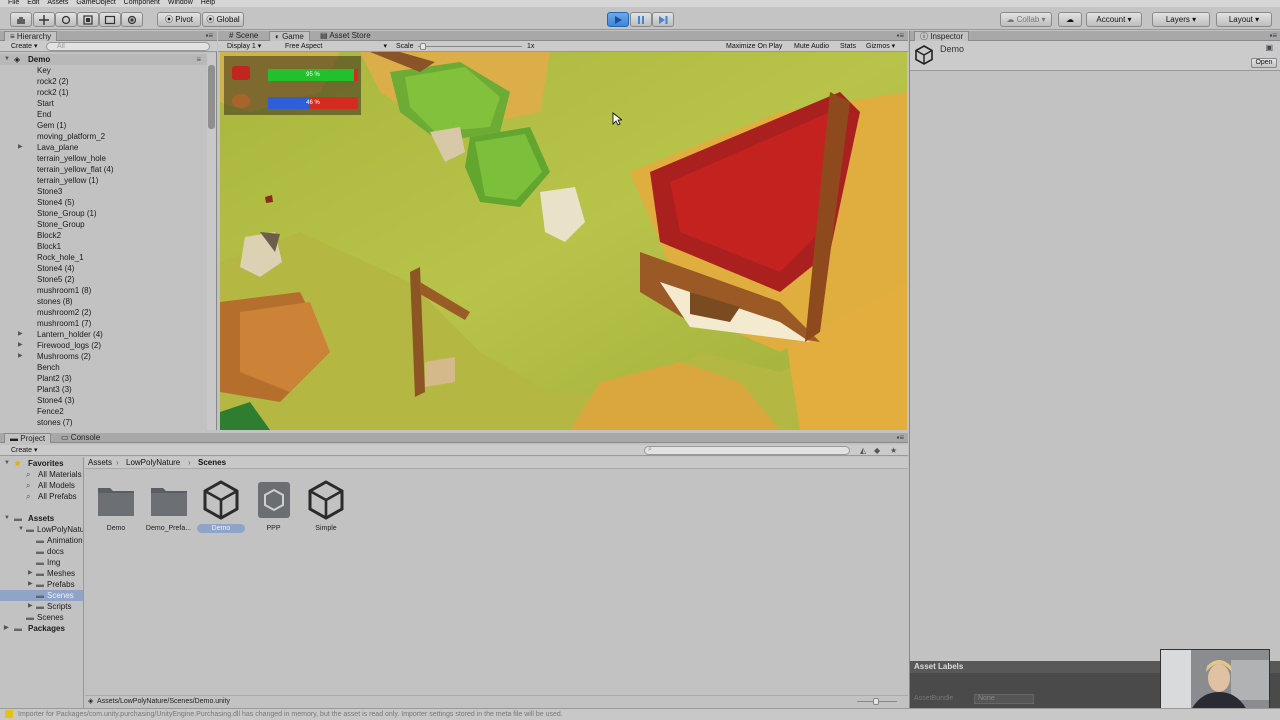 This screenshot has height=720, width=1280. What do you see at coordinates (103, 367) in the screenshot?
I see `hierarchy-item: Bench` at bounding box center [103, 367].